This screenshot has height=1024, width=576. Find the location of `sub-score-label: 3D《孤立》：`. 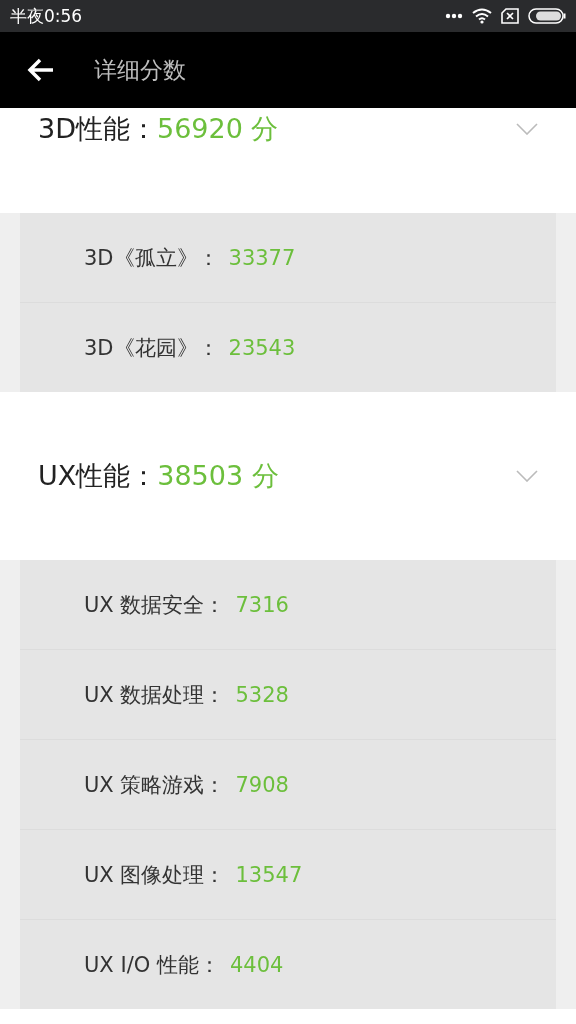

sub-score-label: 3D《孤立》： is located at coordinates (151, 258).